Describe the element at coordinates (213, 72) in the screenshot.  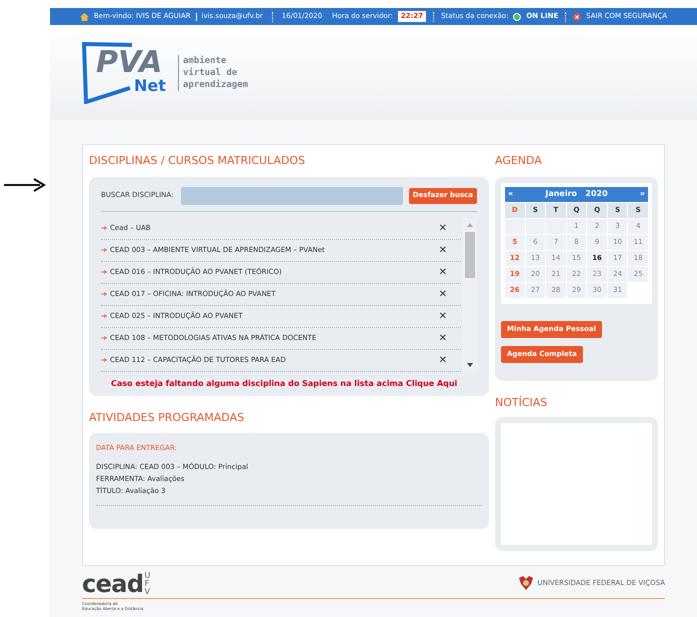
I see `logo-tagline: ambiente virtual de aprendizagem` at that location.